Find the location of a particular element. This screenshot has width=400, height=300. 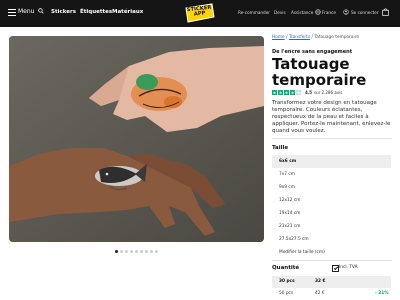

stickerapp-logo: STICKER APP is located at coordinates (199, 13).